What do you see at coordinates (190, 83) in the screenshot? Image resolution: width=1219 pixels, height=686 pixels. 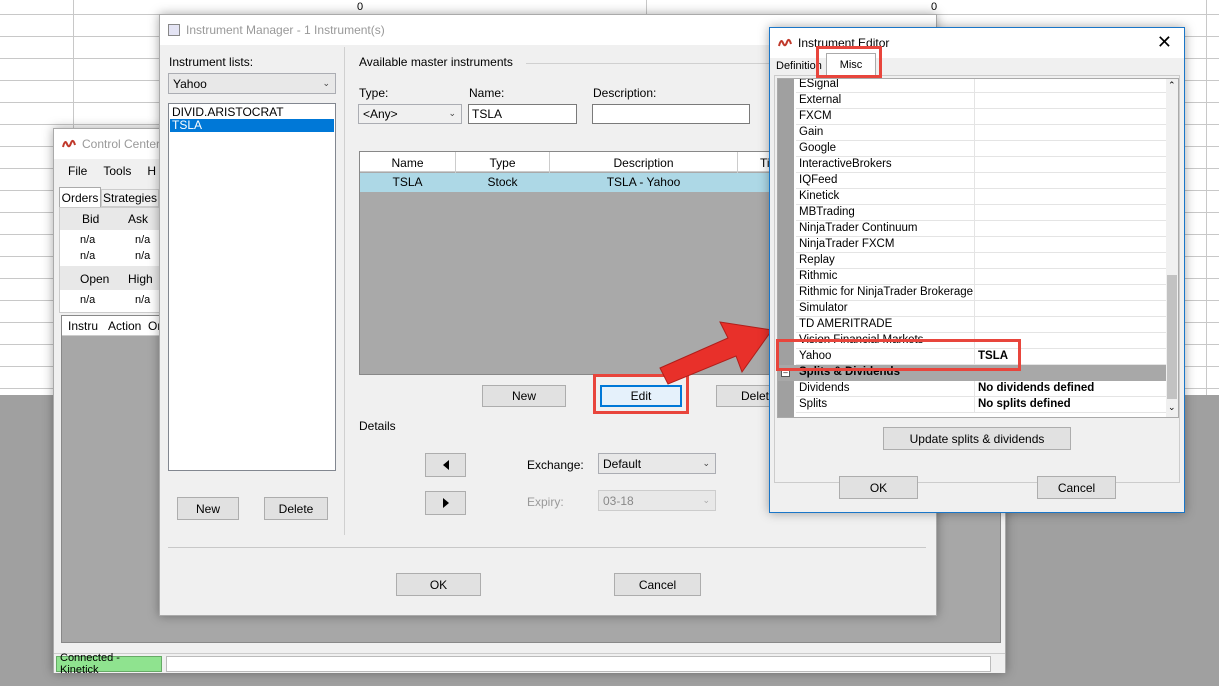 I see `instrument-lists-selected: Yahoo` at bounding box center [190, 83].